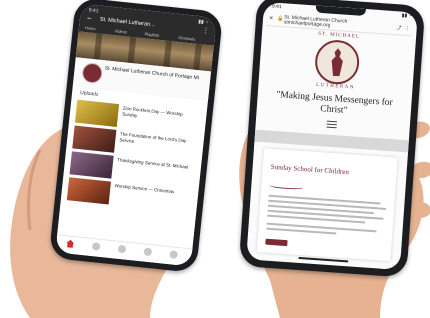 This screenshot has height=318, width=430. I want to click on library-icon, so click(174, 254).